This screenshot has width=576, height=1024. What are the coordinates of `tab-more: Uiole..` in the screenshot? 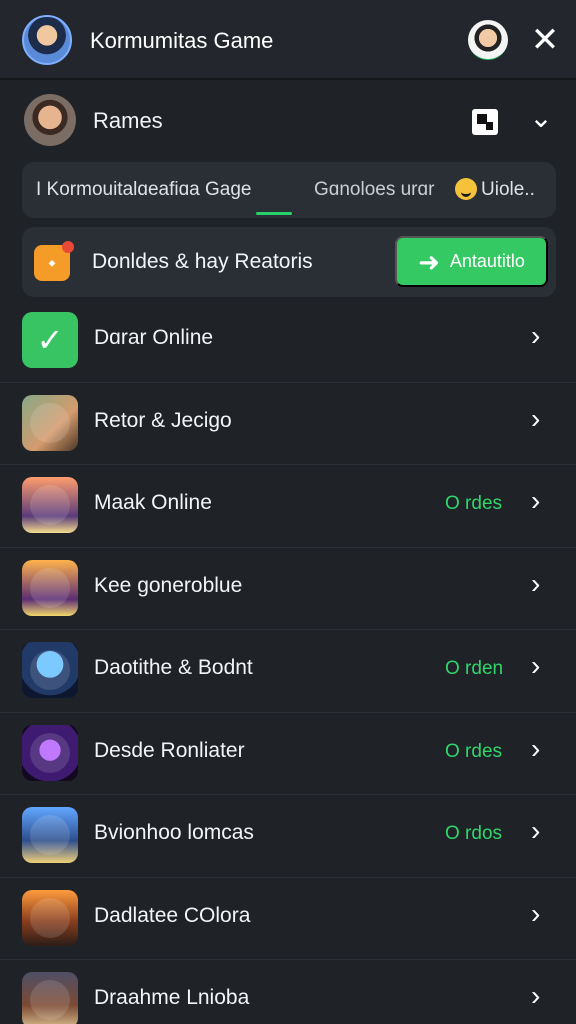 It's located at (500, 190).